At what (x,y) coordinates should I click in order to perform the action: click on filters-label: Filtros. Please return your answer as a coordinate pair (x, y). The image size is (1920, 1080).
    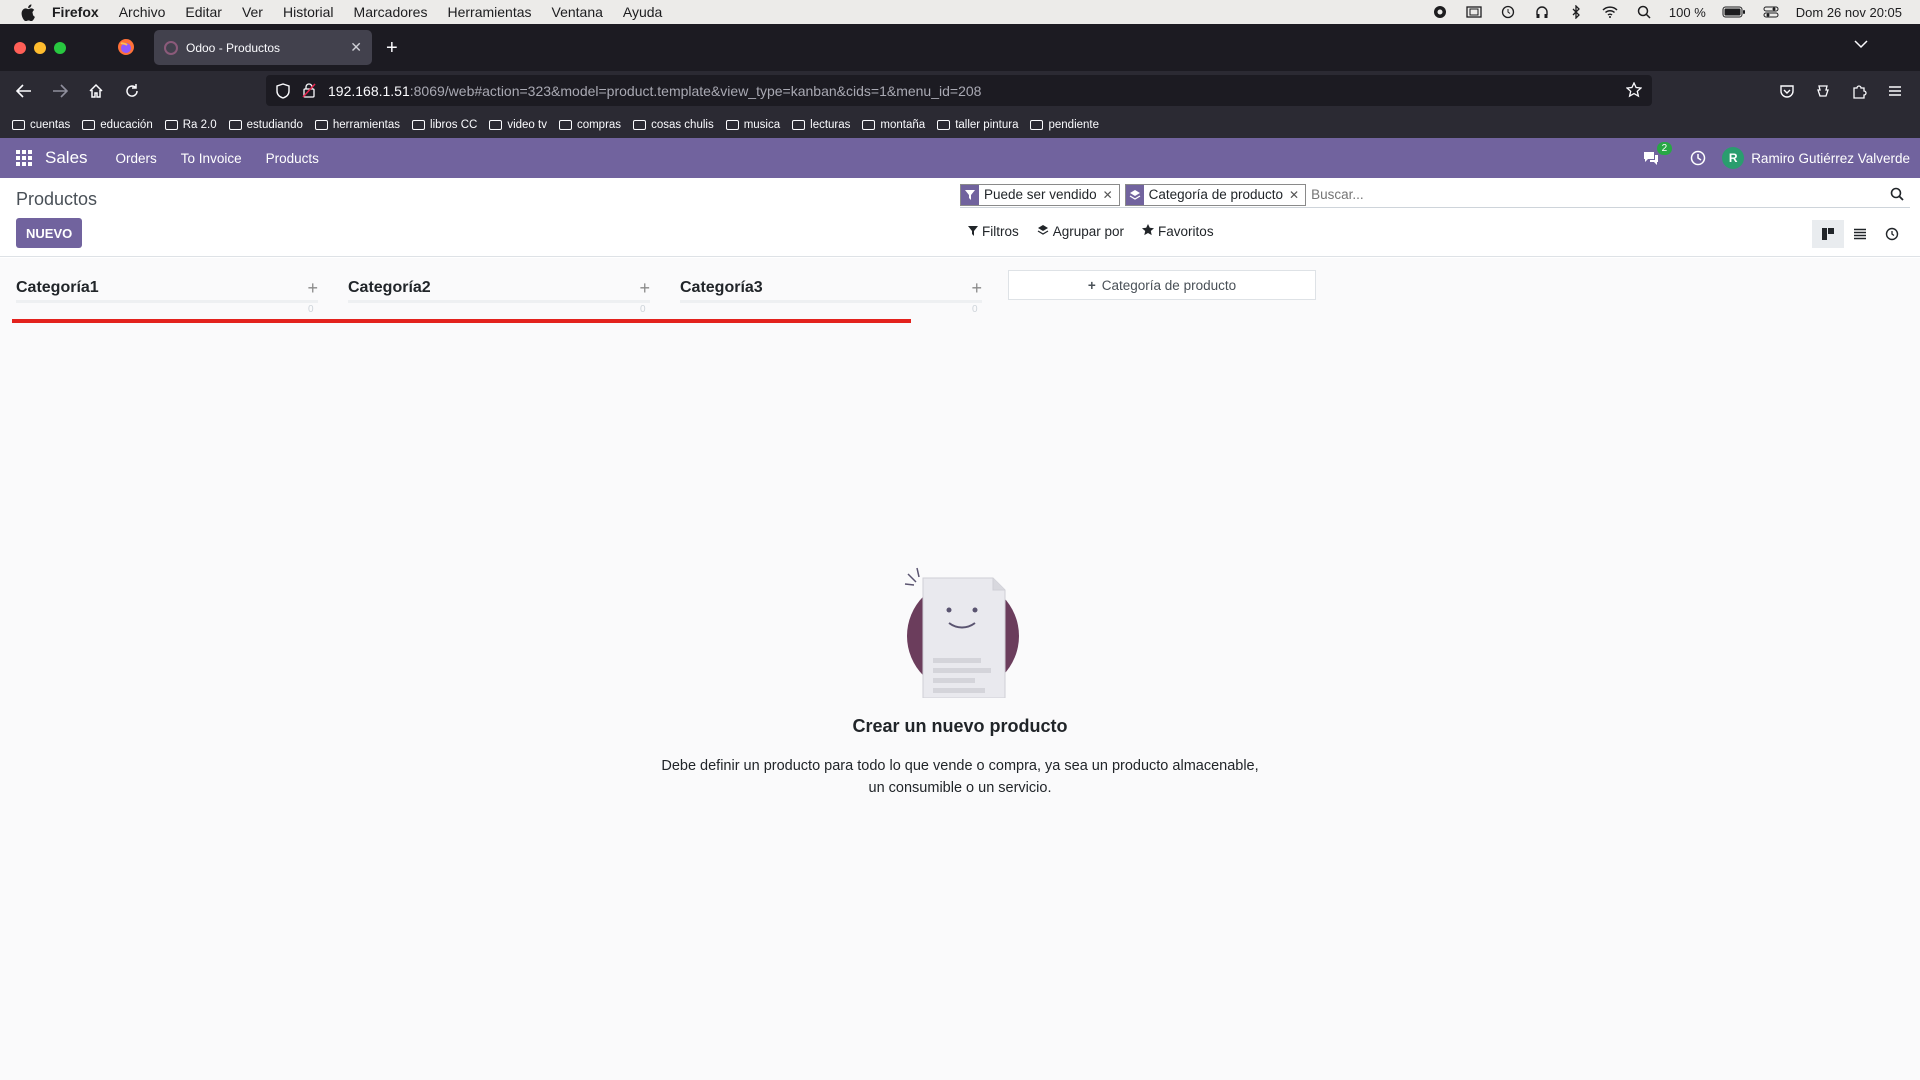
    Looking at the image, I should click on (1000, 231).